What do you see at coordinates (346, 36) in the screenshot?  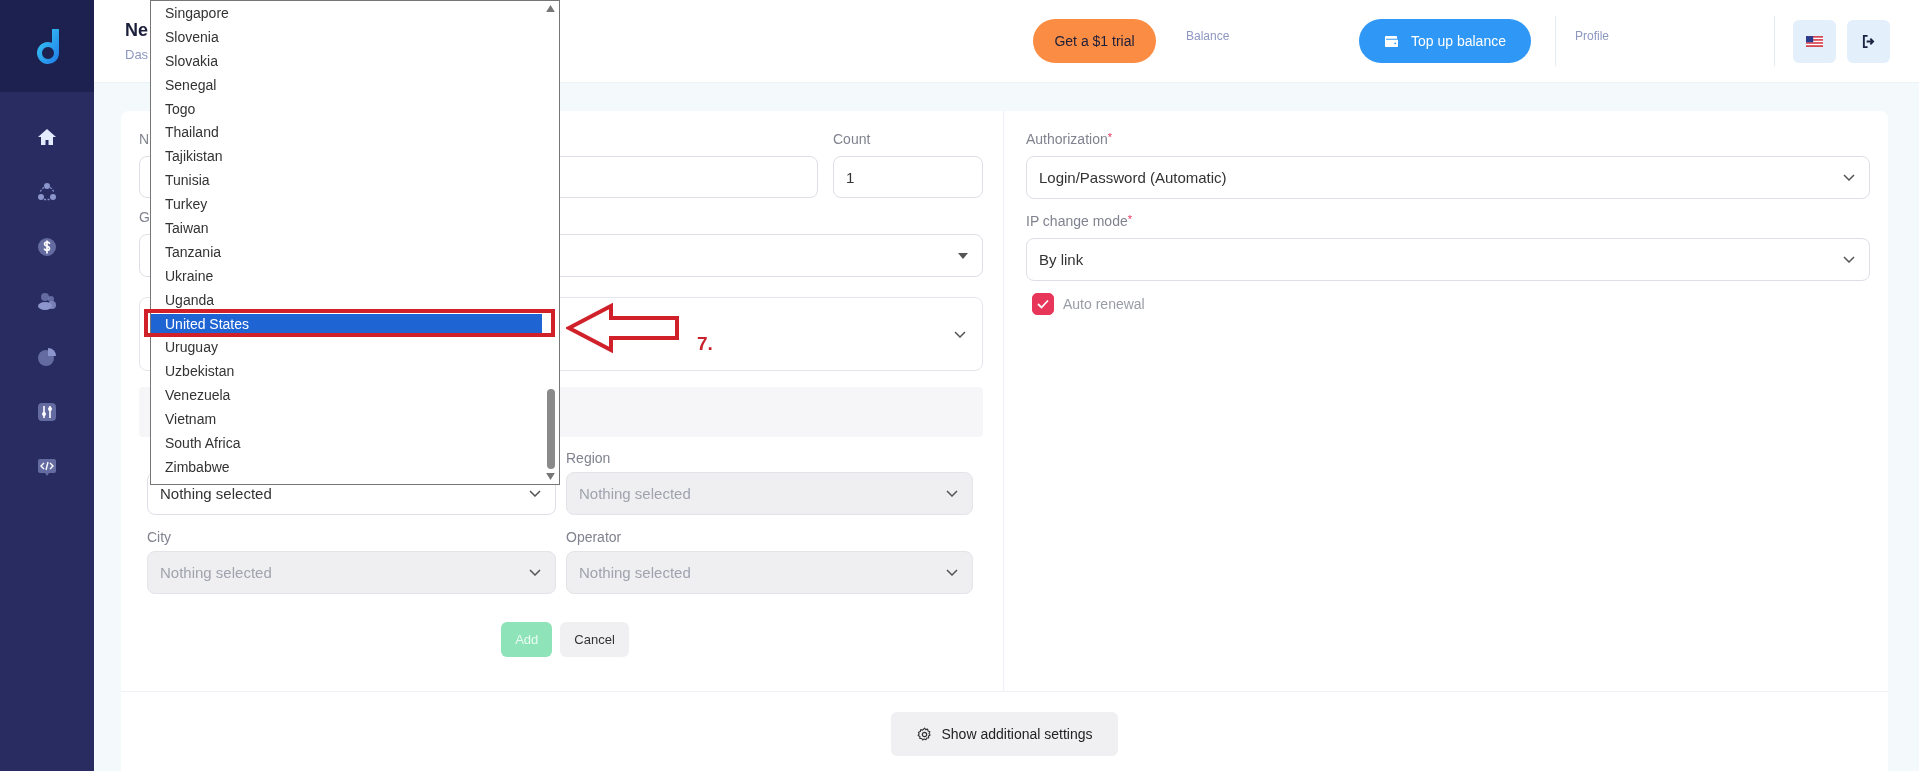 I see `dropdown-option: Slovenia` at bounding box center [346, 36].